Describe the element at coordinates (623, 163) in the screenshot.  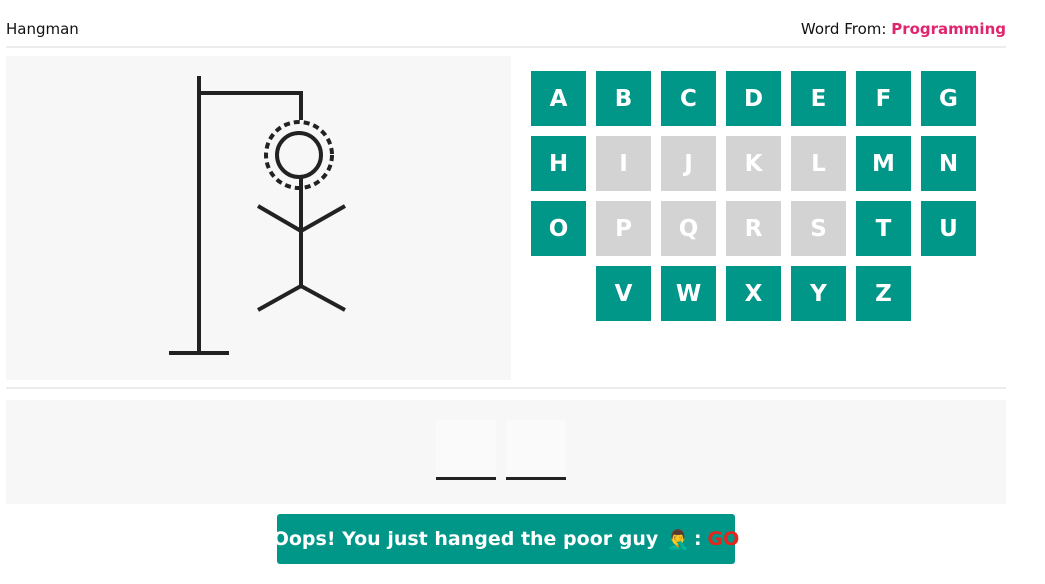
I see `key-i: I` at that location.